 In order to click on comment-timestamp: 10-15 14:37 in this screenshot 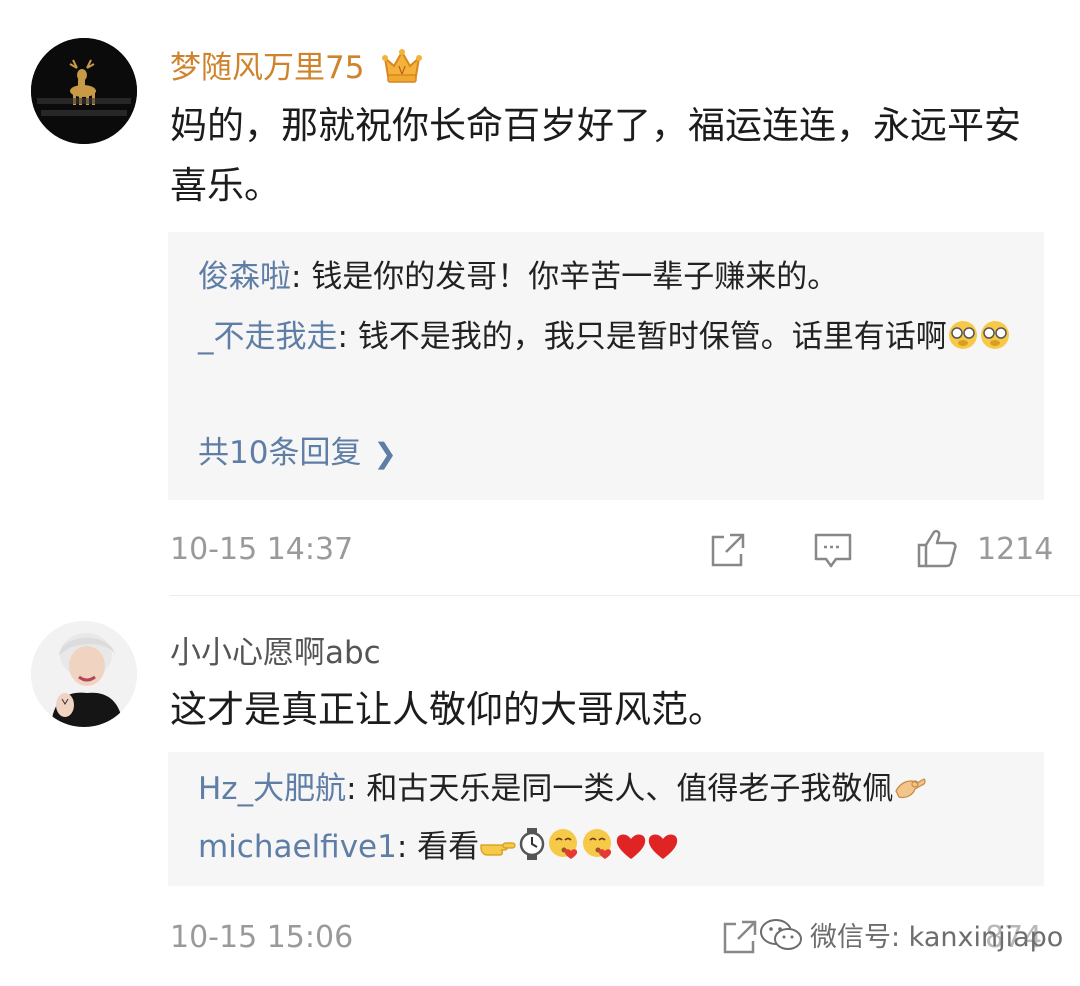, I will do `click(262, 549)`.